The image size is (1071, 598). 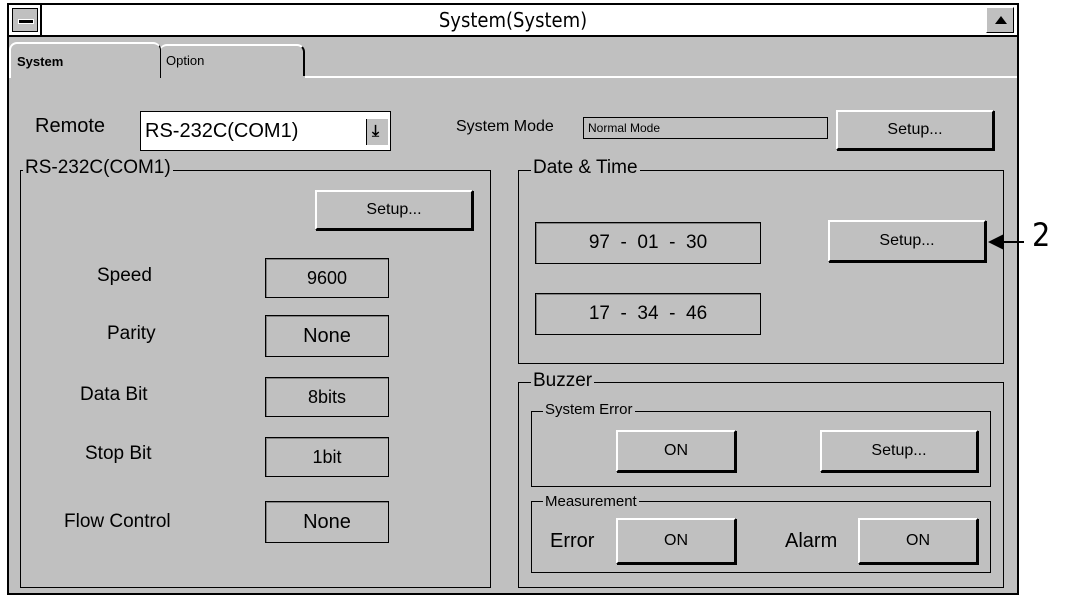 I want to click on window-title: System(System), so click(x=513, y=20).